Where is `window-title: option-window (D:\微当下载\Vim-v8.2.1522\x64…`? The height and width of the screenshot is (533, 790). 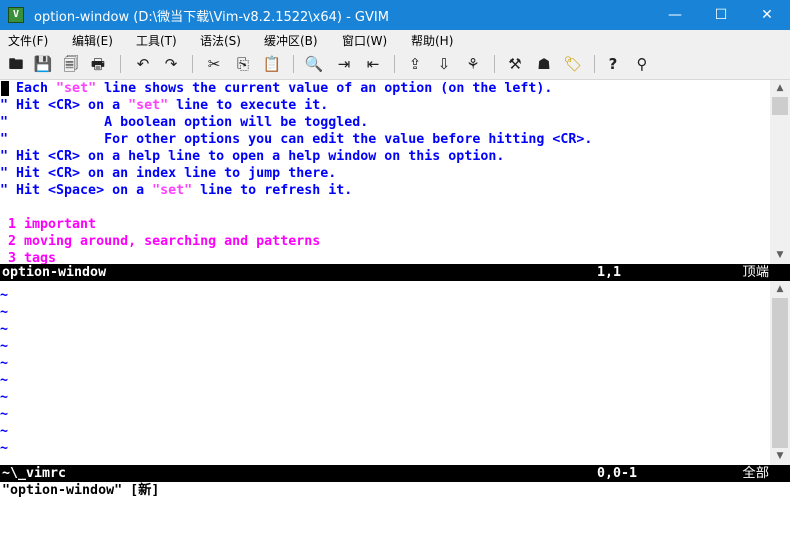
window-title: option-window (D:\微当下载\Vim-v8.2.1522\x64… is located at coordinates (211, 17).